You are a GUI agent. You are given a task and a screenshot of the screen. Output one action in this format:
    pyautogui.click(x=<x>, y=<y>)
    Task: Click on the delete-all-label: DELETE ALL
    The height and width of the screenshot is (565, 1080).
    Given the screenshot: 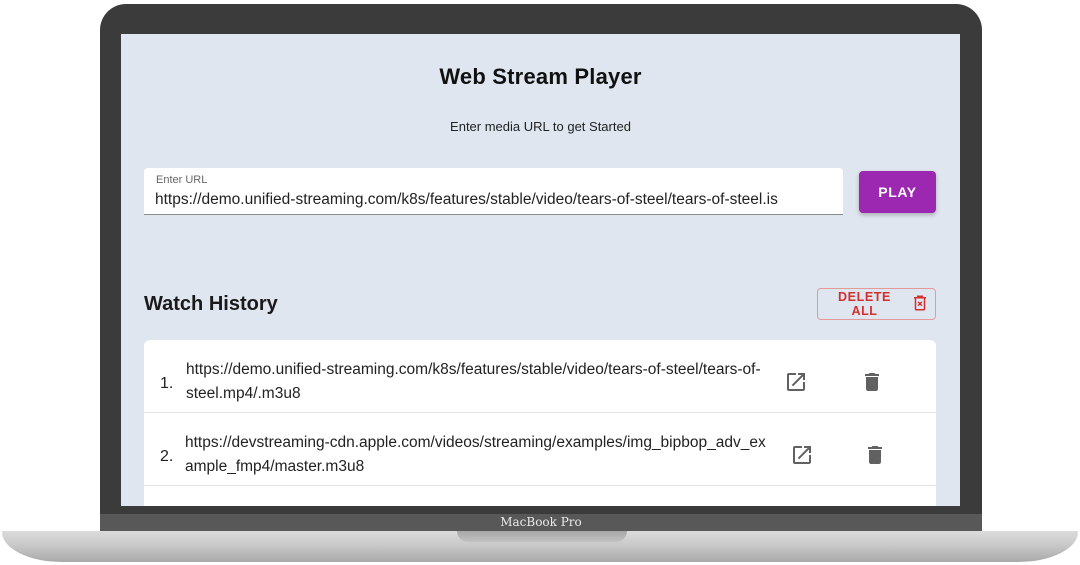 What is the action you would take?
    pyautogui.click(x=864, y=304)
    